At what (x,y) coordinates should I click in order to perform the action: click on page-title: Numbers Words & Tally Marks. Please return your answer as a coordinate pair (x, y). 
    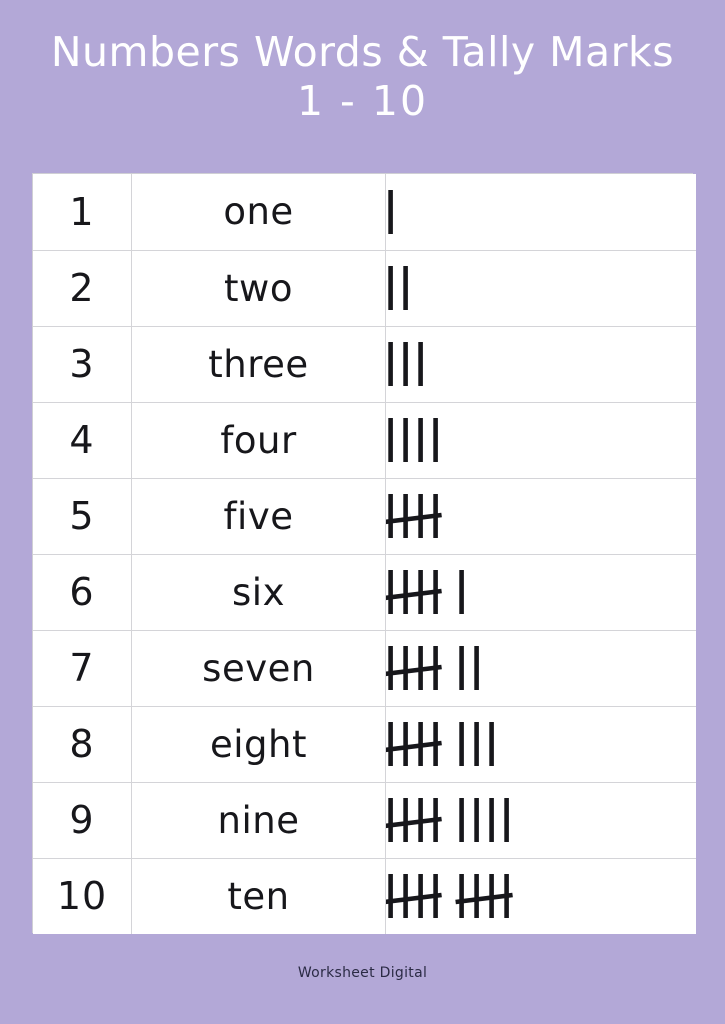
    Looking at the image, I should click on (362, 52).